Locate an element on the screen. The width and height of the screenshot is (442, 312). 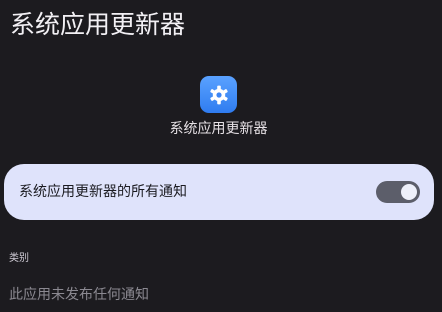
app-icon is located at coordinates (218, 94).